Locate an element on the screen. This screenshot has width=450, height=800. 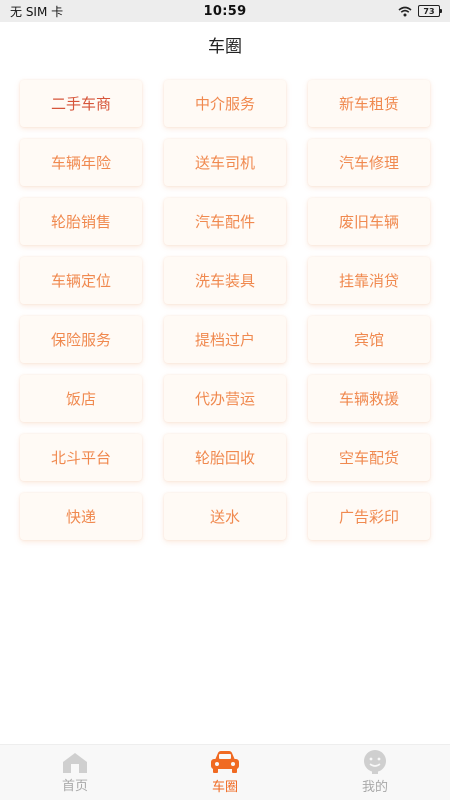
clock: 10:59 is located at coordinates (225, 11).